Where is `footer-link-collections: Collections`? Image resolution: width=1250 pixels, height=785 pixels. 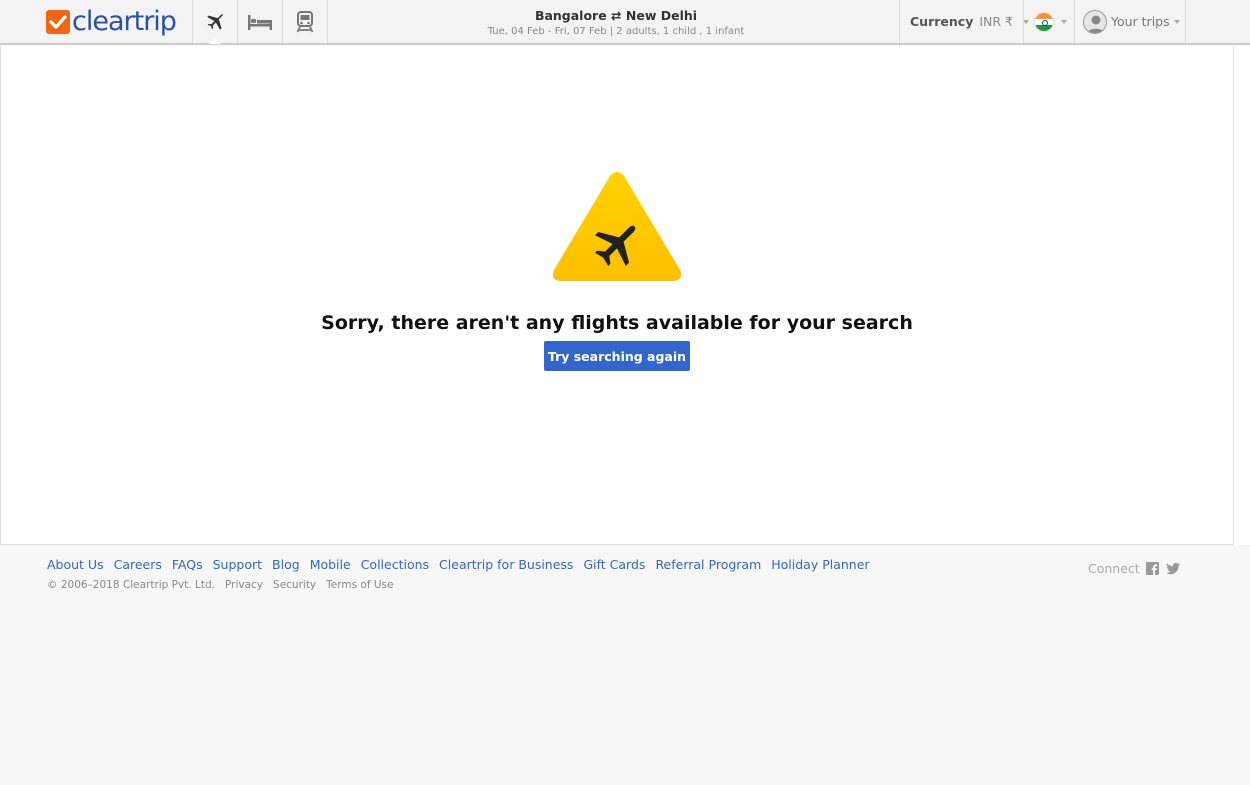
footer-link-collections: Collections is located at coordinates (395, 564).